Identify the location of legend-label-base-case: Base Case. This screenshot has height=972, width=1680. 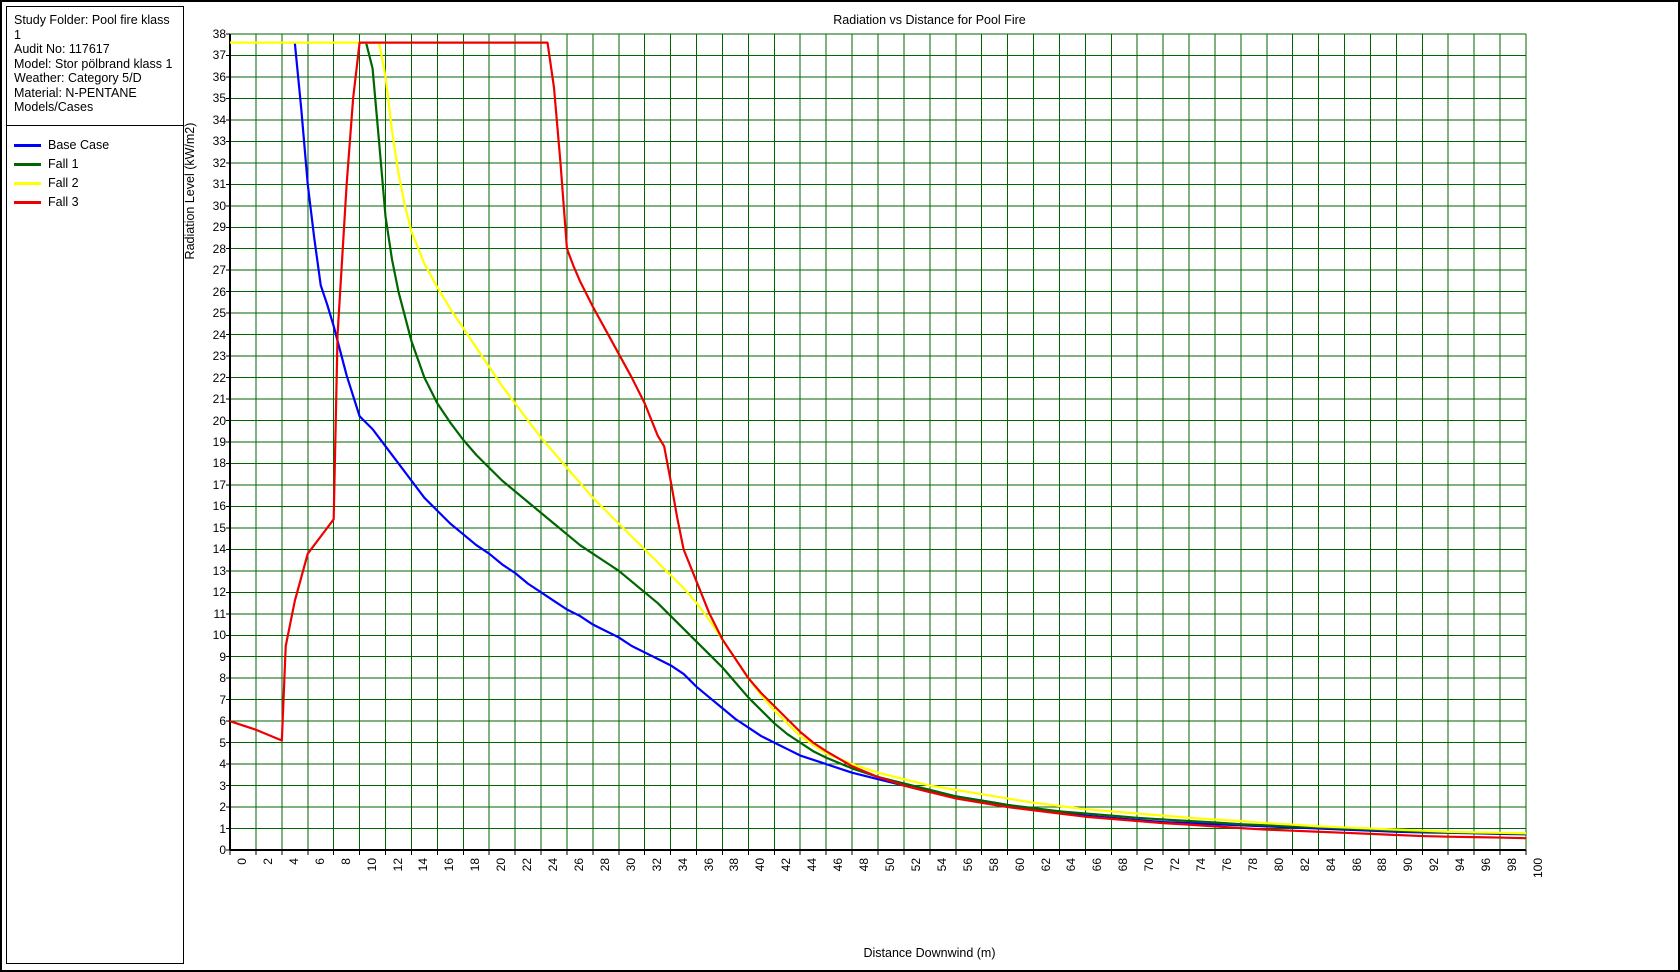
(79, 145).